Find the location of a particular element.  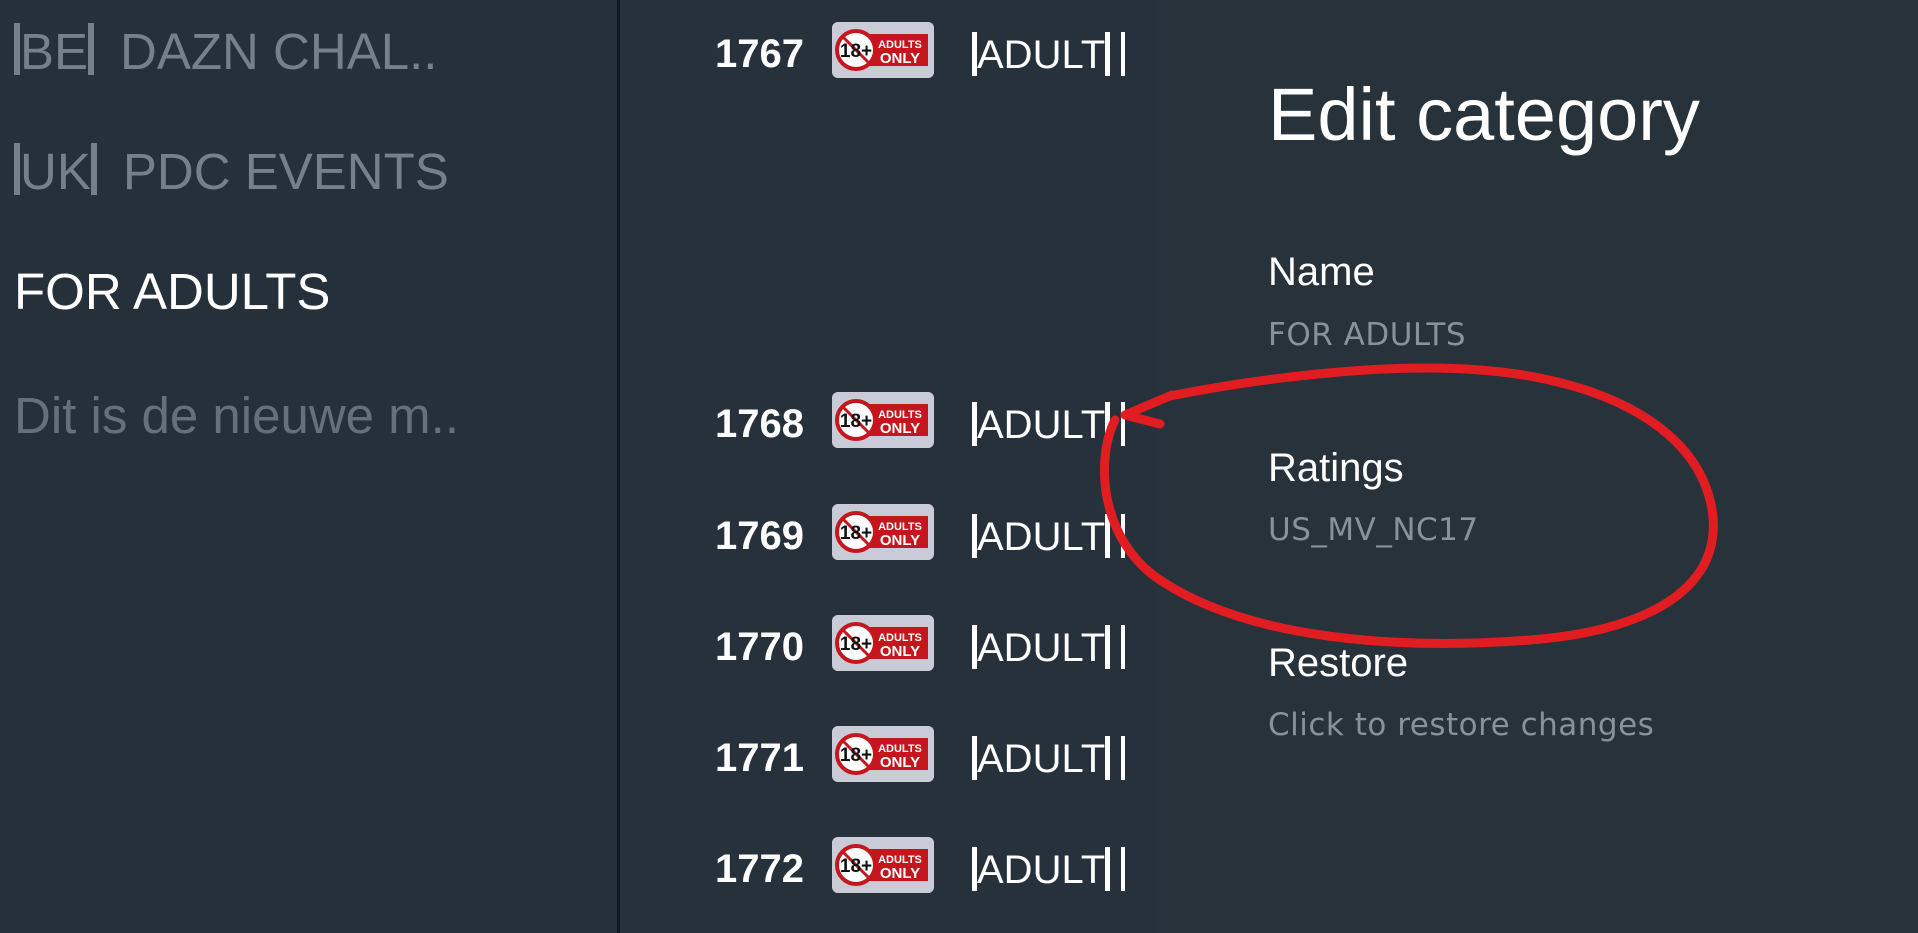

channel-number: 1771 is located at coordinates (759, 758).